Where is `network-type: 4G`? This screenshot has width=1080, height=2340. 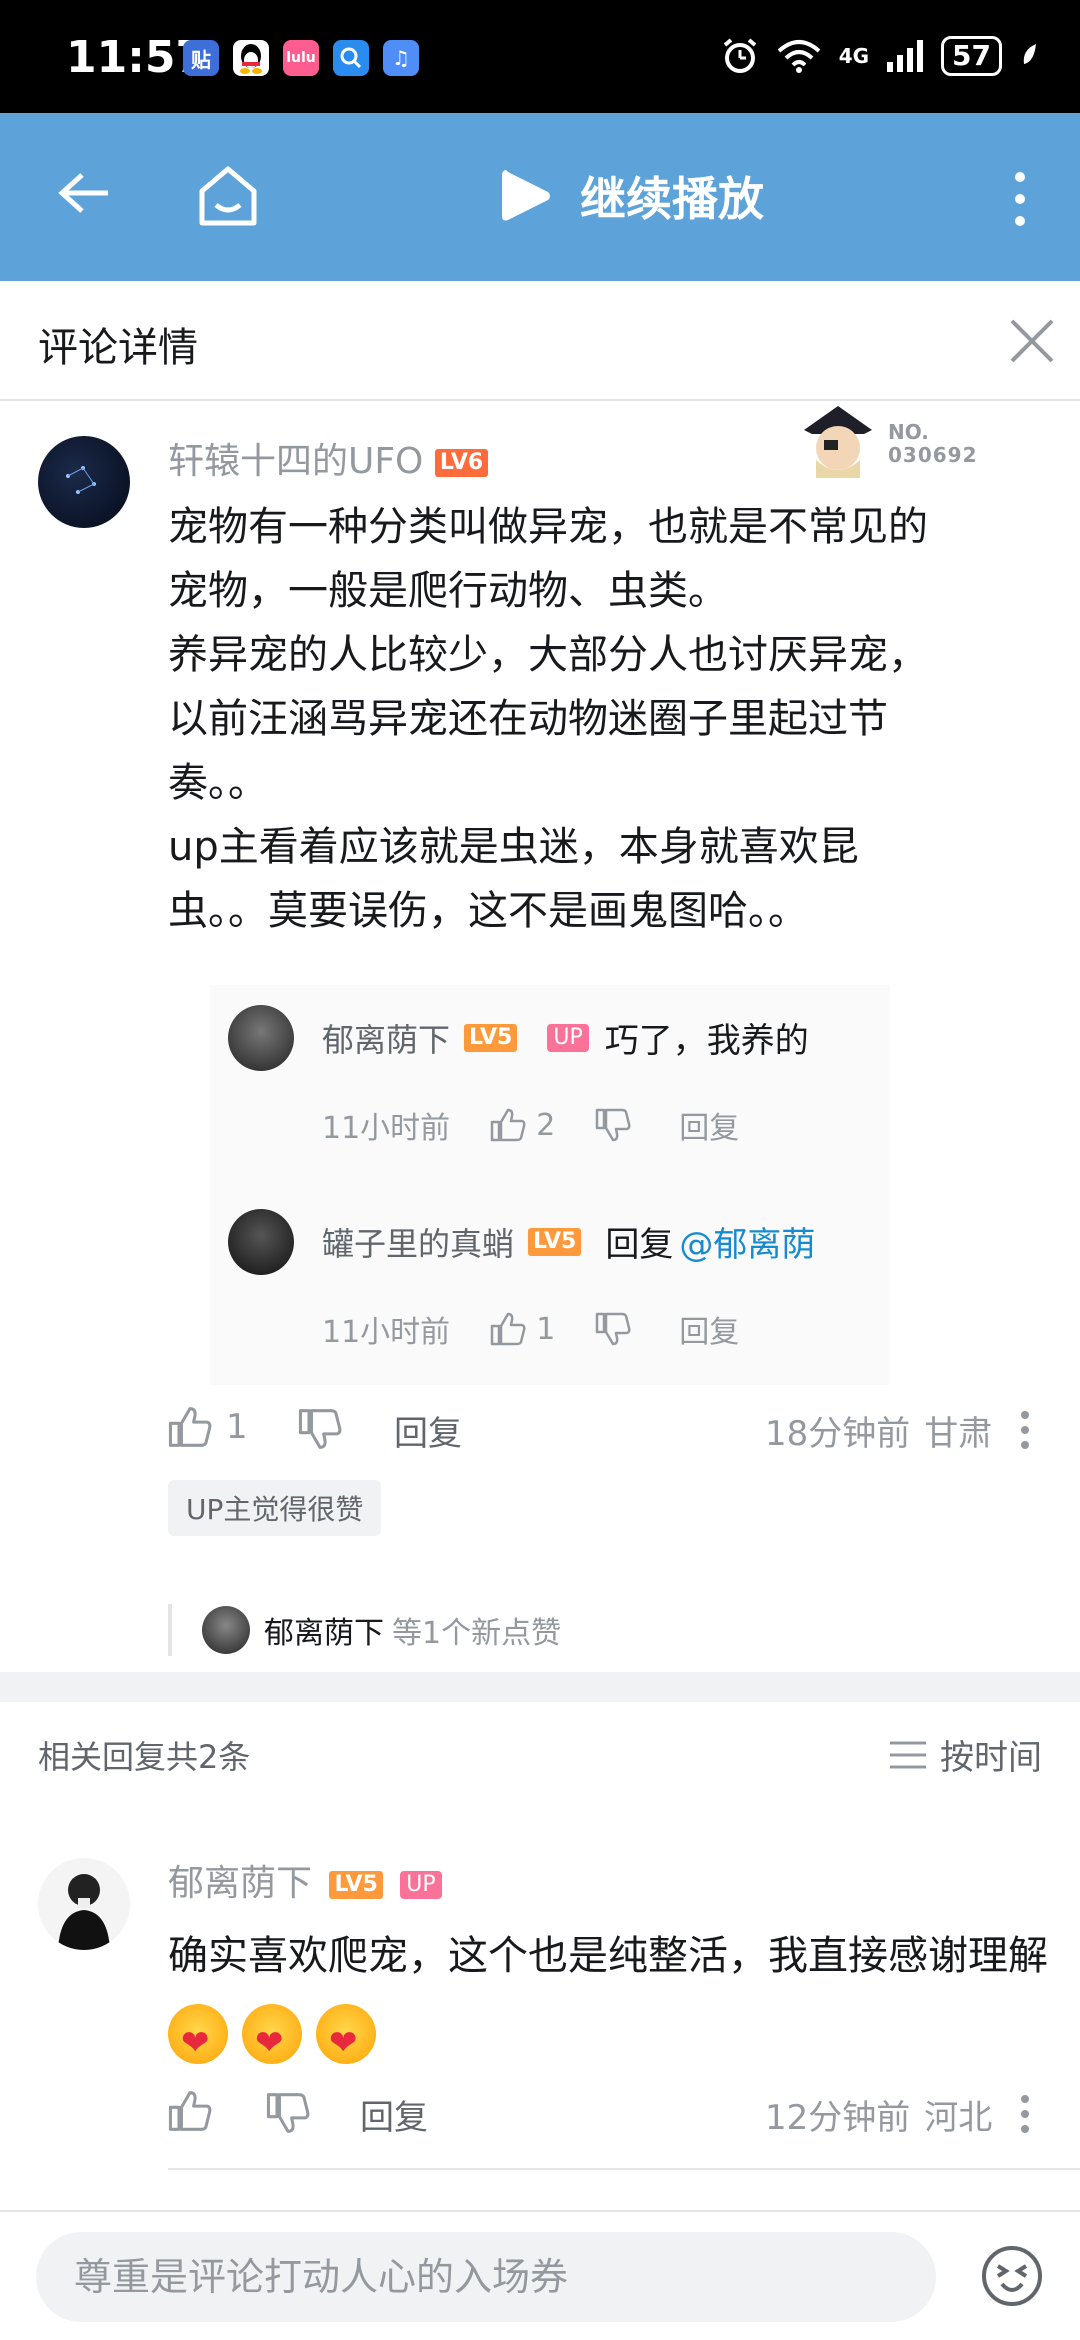
network-type: 4G is located at coordinates (854, 56).